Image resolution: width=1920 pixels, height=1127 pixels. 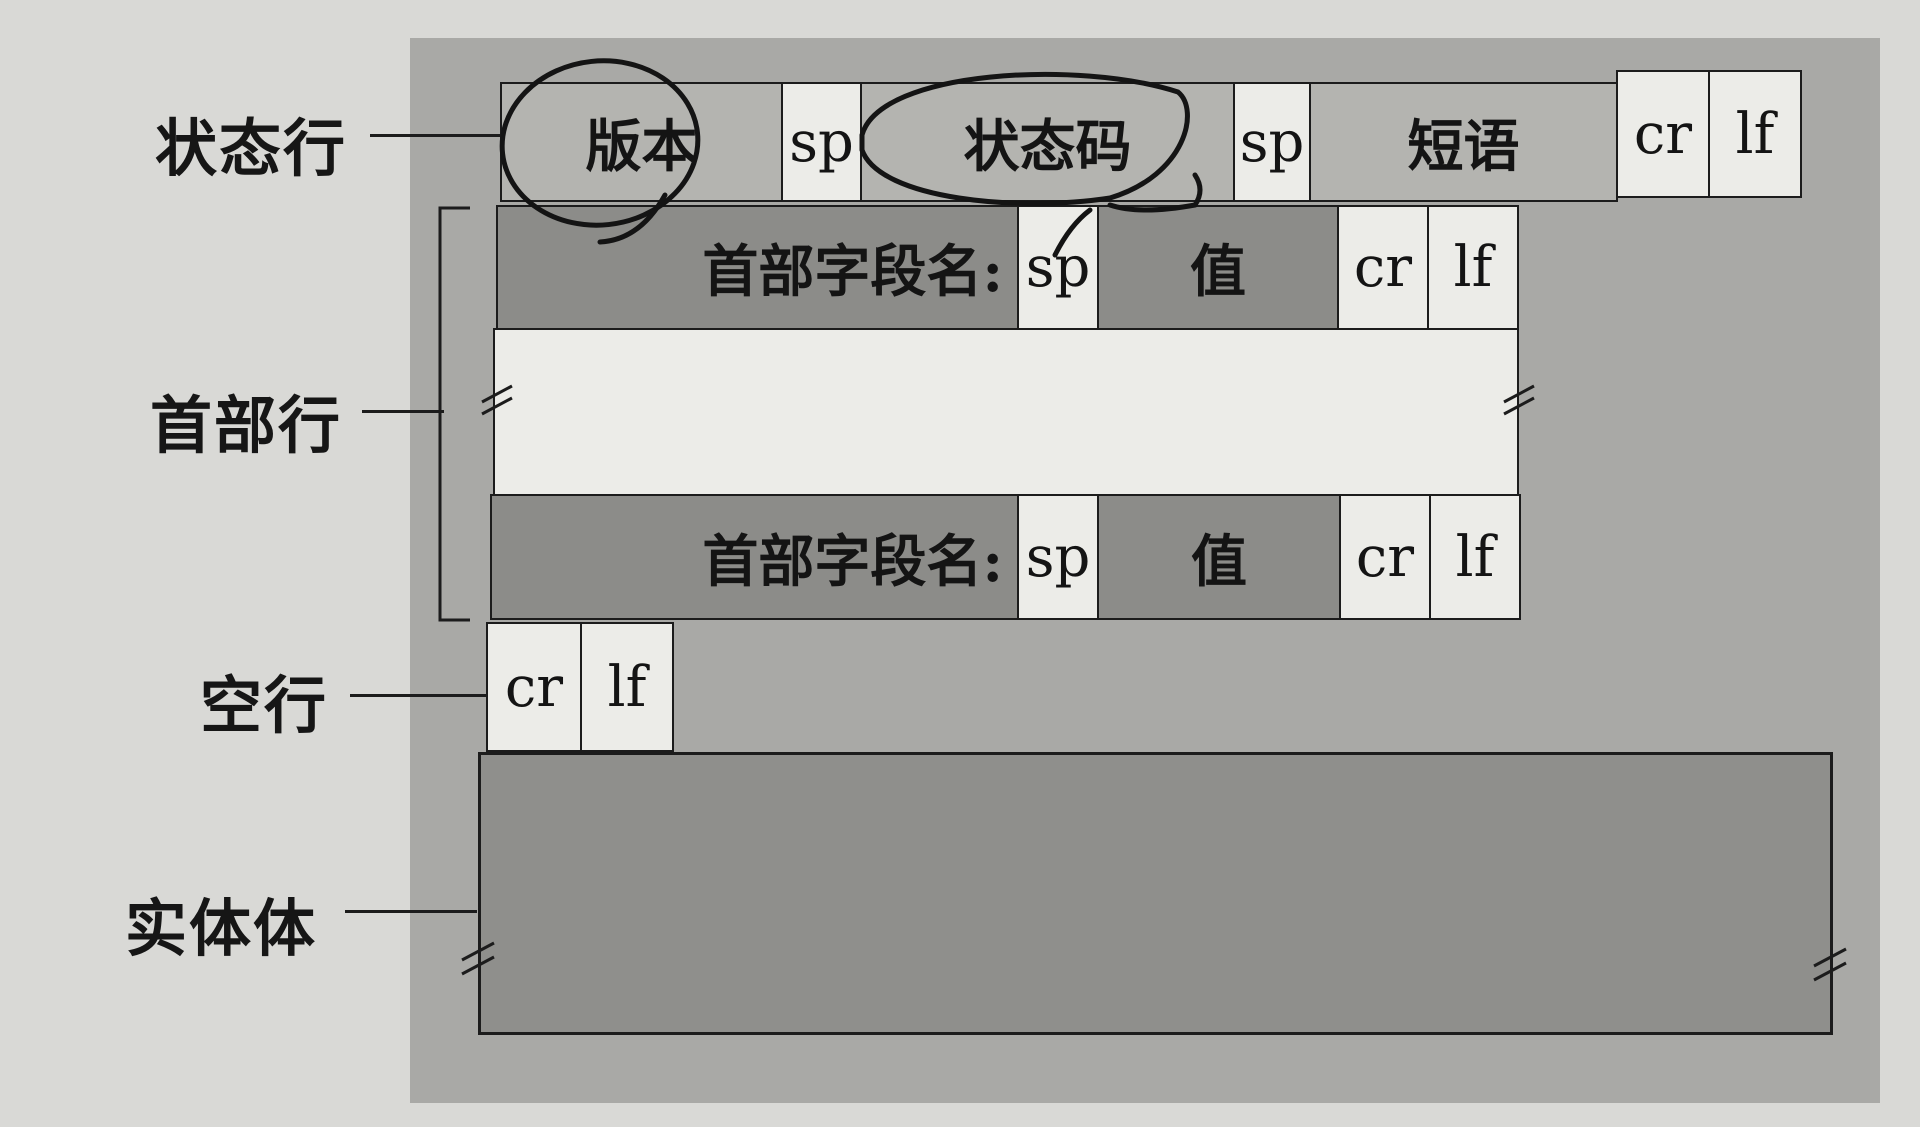 What do you see at coordinates (1031, 164) in the screenshot?
I see `status-code-circle-annotation` at bounding box center [1031, 164].